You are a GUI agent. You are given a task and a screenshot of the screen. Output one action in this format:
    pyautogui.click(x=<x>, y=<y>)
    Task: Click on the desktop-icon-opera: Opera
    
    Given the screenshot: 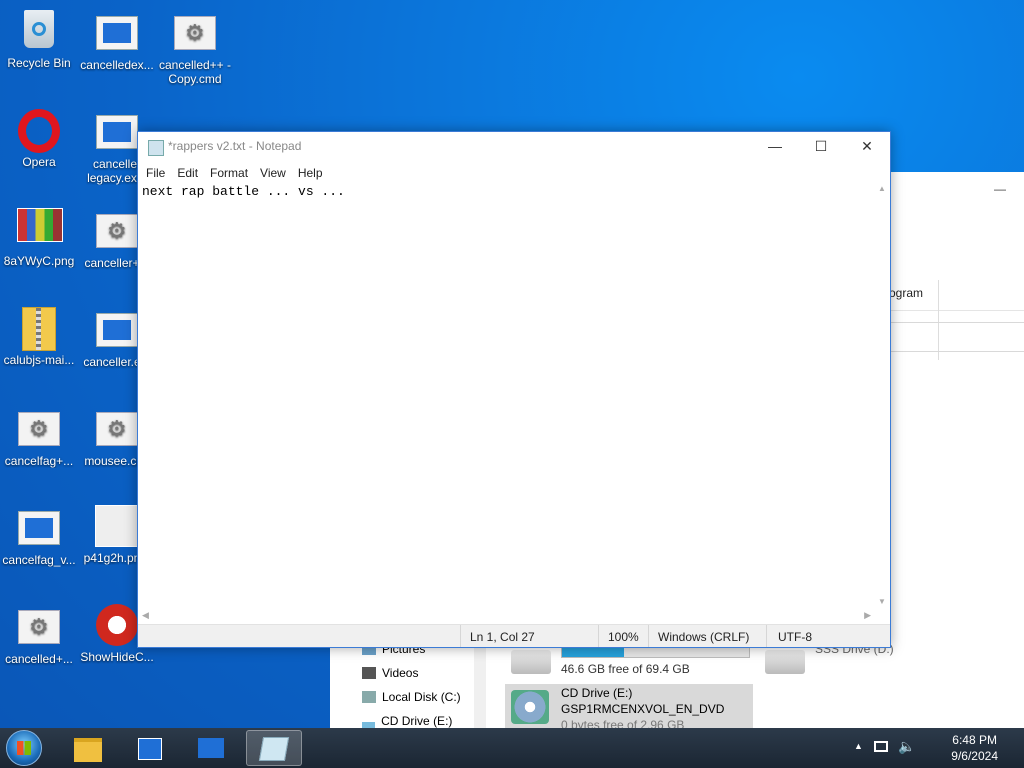 What is the action you would take?
    pyautogui.click(x=39, y=144)
    